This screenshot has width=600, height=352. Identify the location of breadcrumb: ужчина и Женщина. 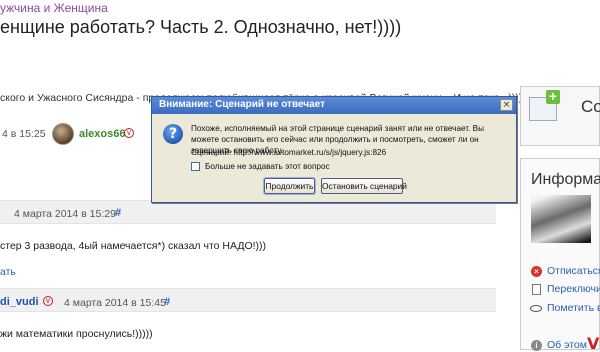
(54, 8).